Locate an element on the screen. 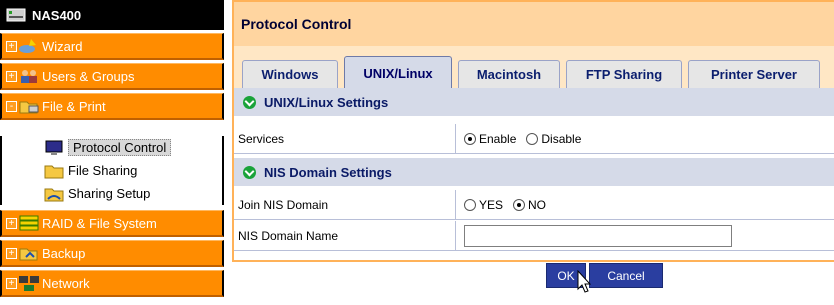  radio-label: YES is located at coordinates (491, 204).